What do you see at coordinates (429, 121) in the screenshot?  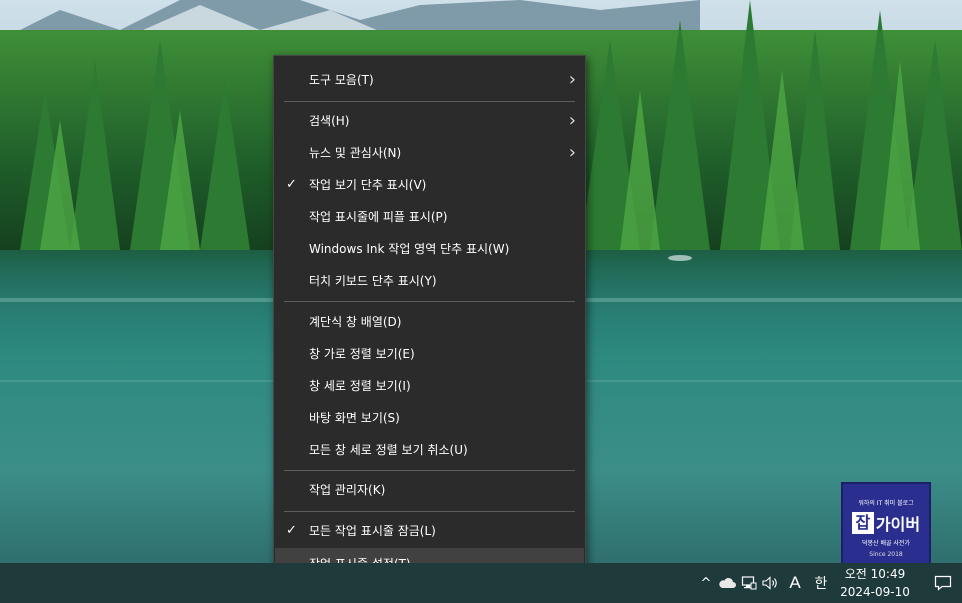 I see `menu-item-search: 검색(H) ›` at bounding box center [429, 121].